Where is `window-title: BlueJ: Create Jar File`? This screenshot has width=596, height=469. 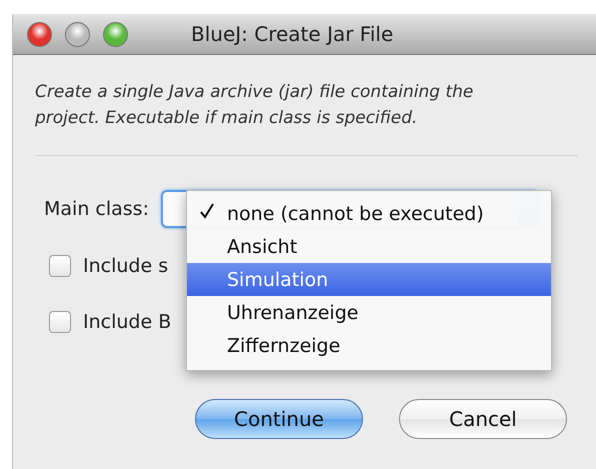
window-title: BlueJ: Create Jar File is located at coordinates (292, 34).